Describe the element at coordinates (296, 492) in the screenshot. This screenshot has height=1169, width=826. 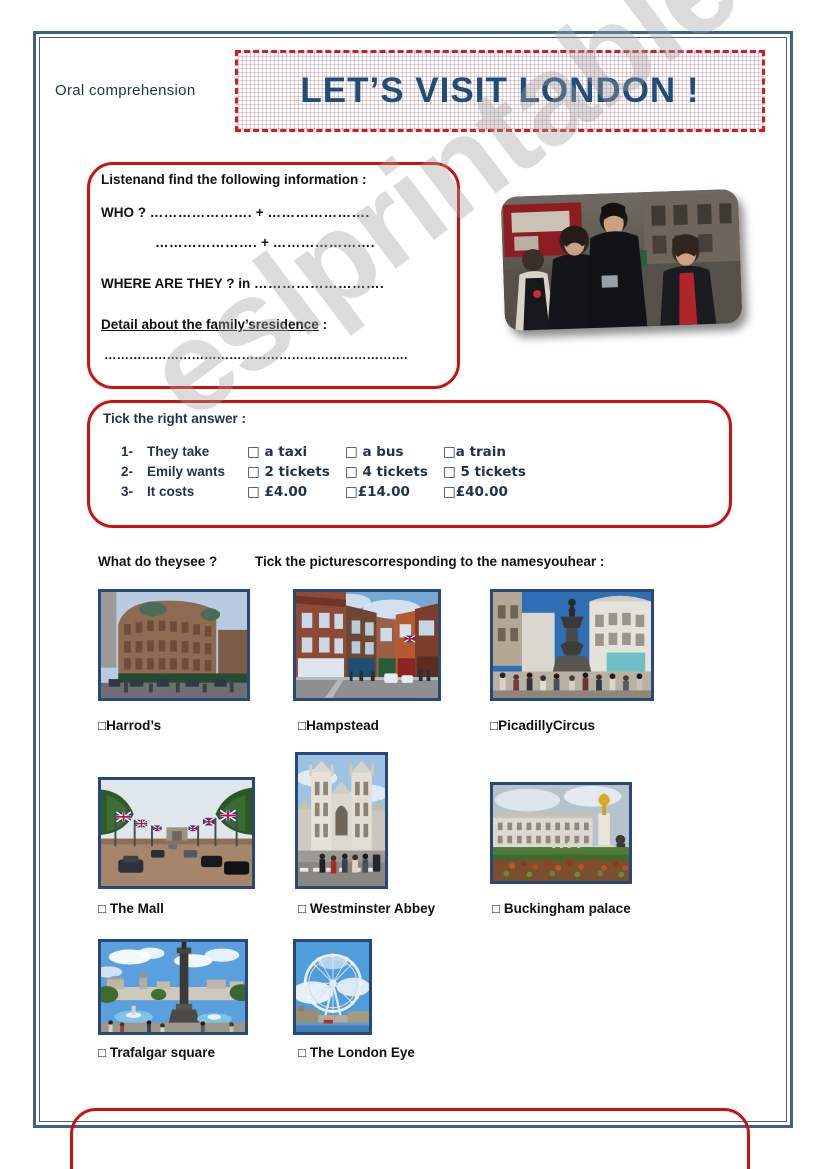
I see `answer-option-price-4: □ £4.00` at that location.